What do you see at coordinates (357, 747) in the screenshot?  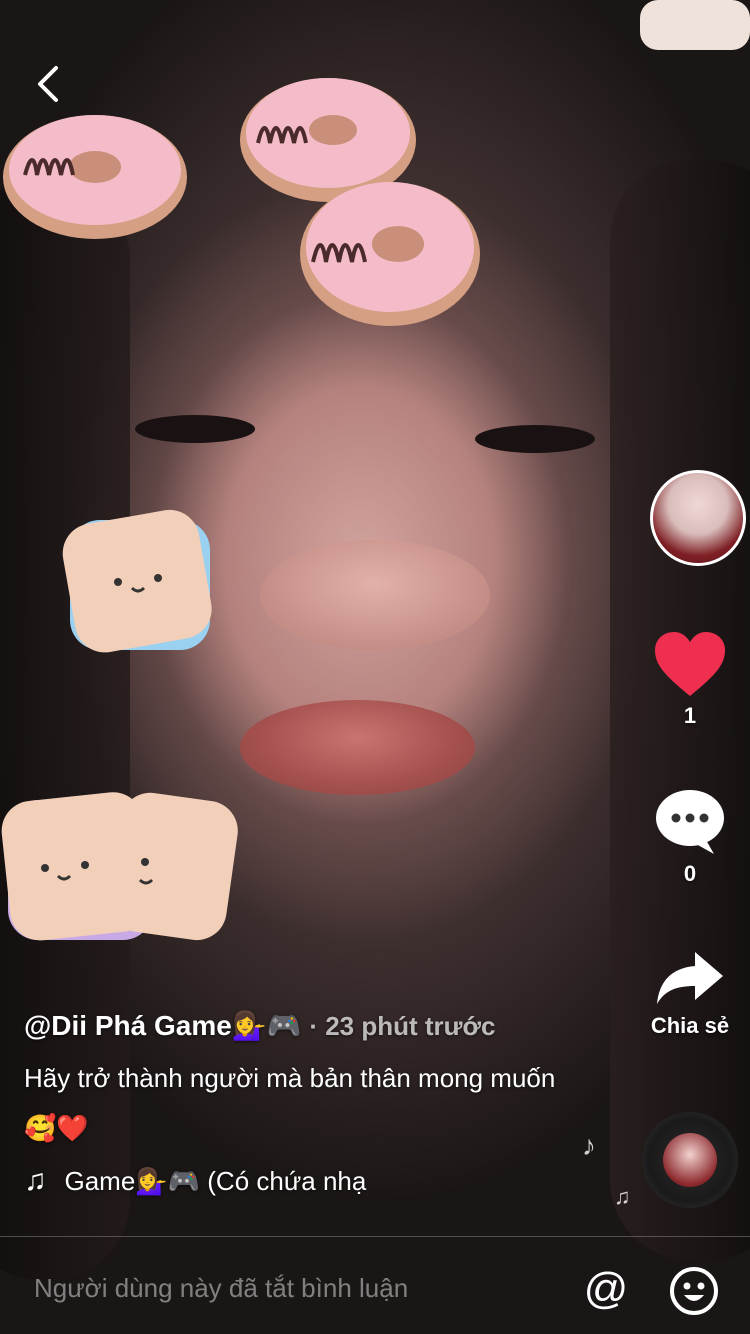 I see `video-lips` at bounding box center [357, 747].